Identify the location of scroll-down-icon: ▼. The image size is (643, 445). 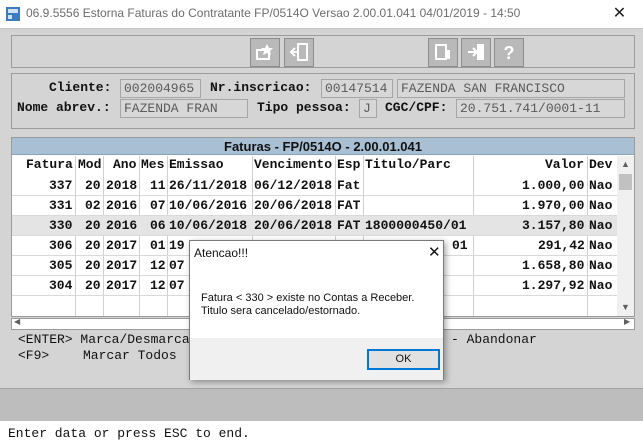
(625, 307).